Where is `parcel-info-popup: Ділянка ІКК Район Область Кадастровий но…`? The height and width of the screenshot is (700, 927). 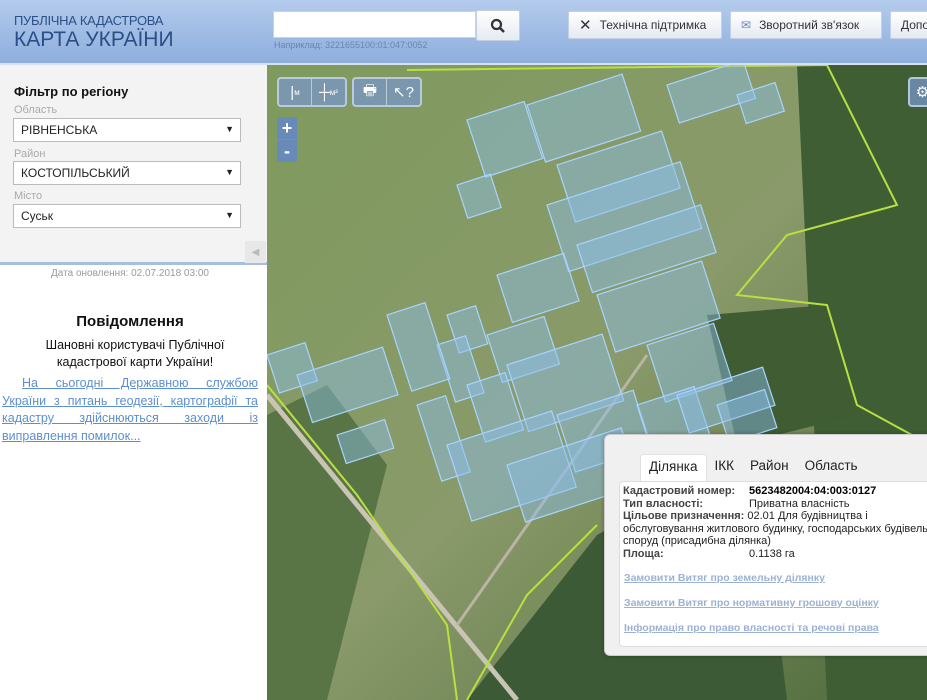 parcel-info-popup: Ділянка ІКК Район Область Кадастровий но… is located at coordinates (765, 545).